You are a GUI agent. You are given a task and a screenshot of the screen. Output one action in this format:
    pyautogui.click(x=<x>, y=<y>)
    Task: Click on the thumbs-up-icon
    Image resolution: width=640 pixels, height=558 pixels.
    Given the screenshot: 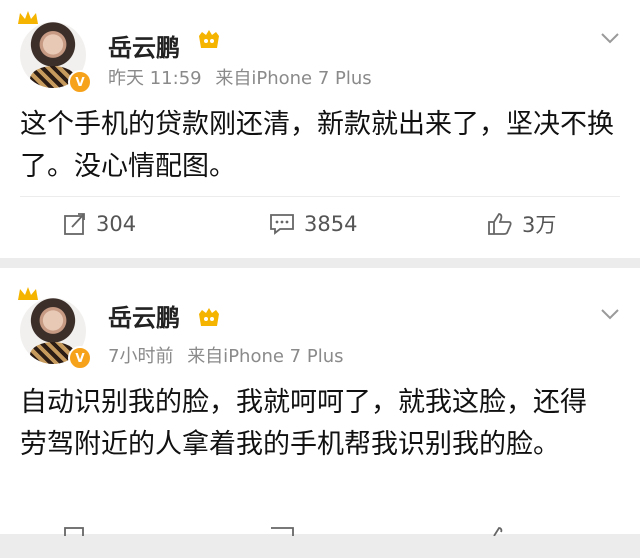 What is the action you would take?
    pyautogui.click(x=500, y=224)
    